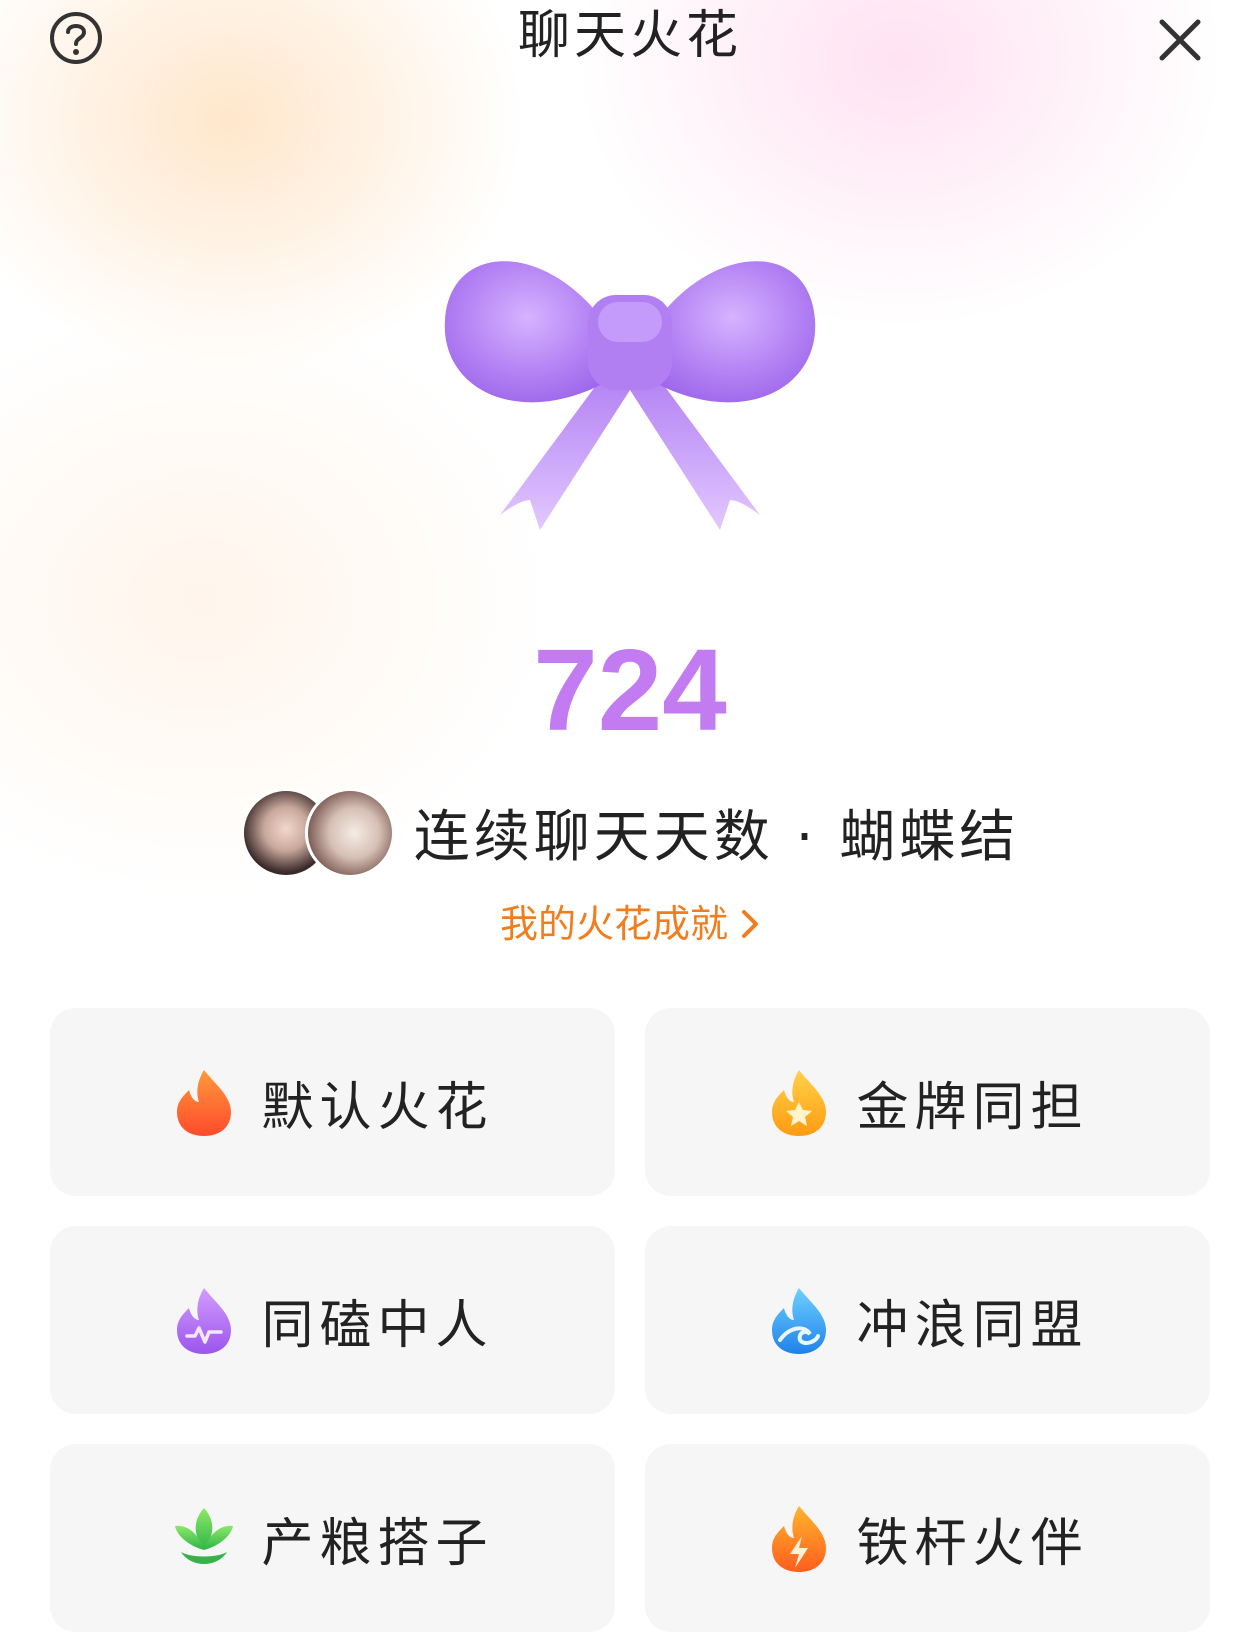 This screenshot has height=1650, width=1260. I want to click on streak-count: 724, so click(630, 690).